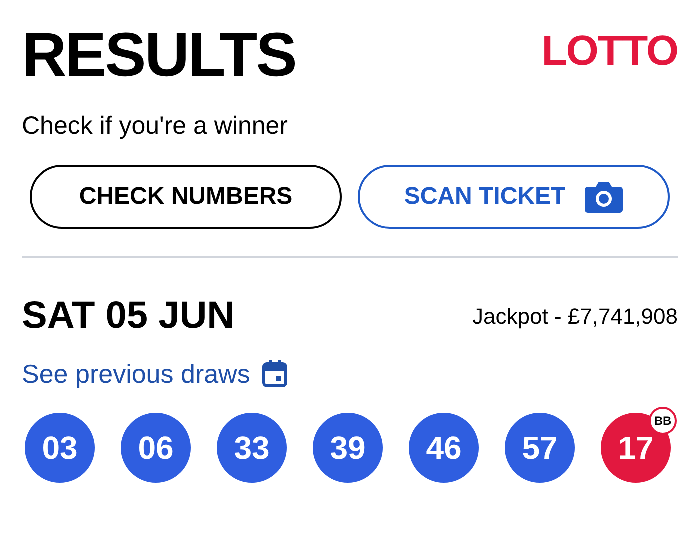  Describe the element at coordinates (663, 421) in the screenshot. I see `bonus-badge: BB` at that location.